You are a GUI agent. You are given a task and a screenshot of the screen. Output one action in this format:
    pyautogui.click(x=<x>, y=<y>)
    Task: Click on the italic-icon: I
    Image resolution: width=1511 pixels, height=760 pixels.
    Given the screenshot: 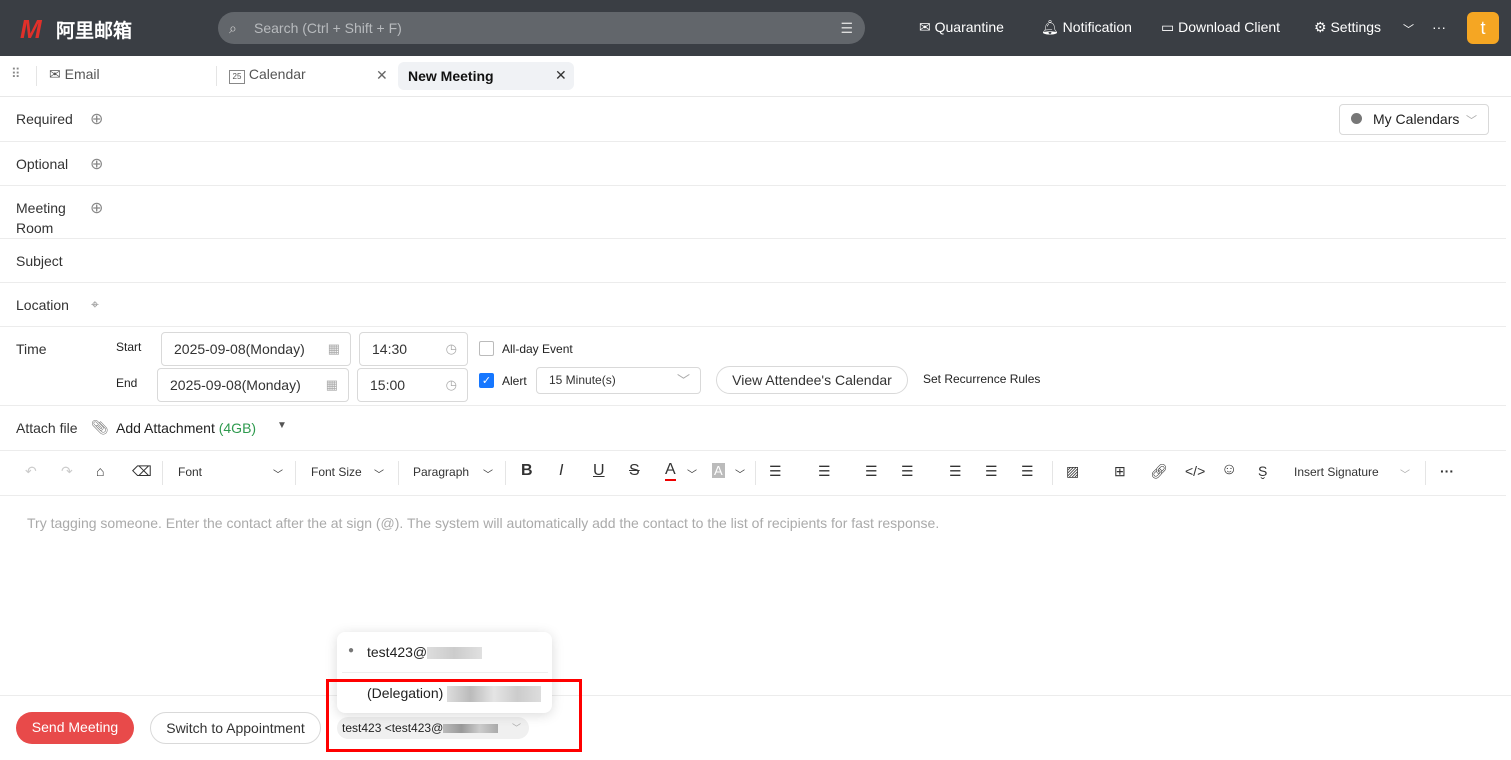 What is the action you would take?
    pyautogui.click(x=561, y=471)
    